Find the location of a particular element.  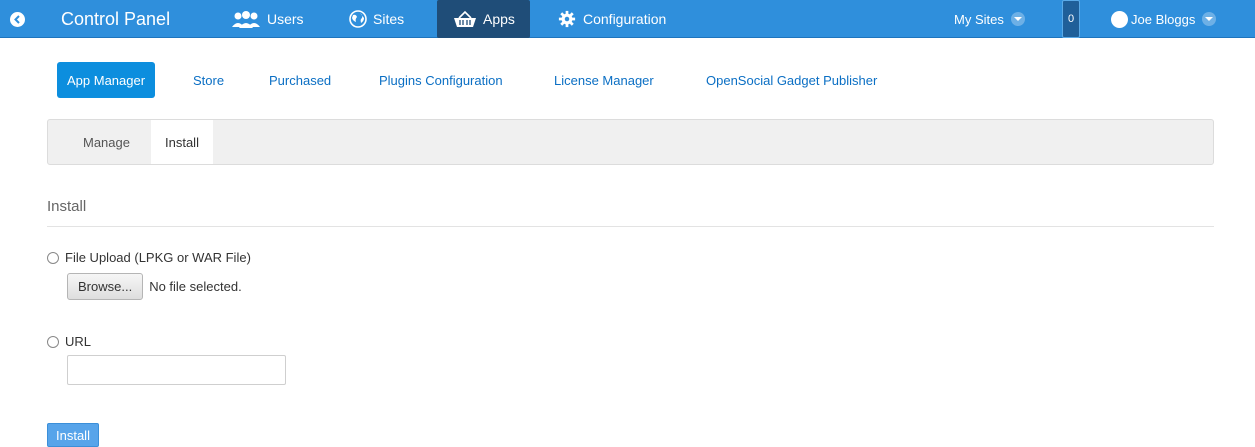

my-sites-label: My Sites is located at coordinates (979, 19).